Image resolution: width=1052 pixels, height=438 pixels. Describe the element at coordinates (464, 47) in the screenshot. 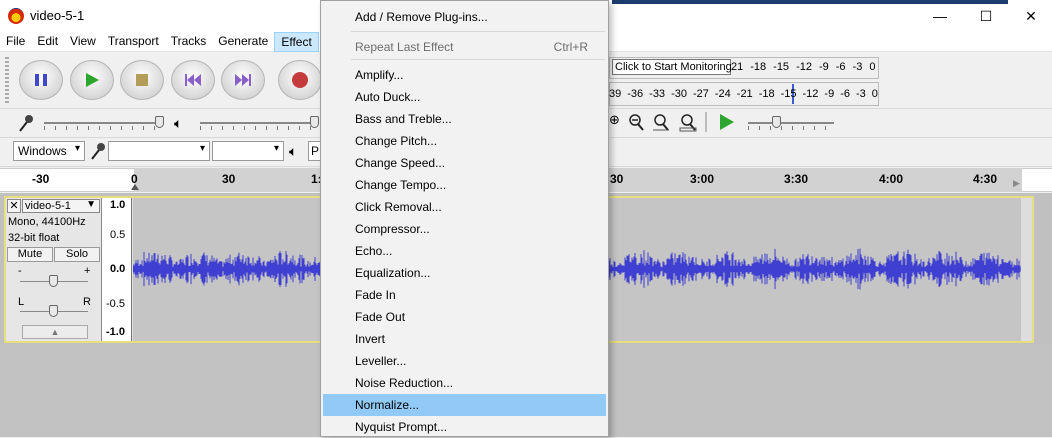

I see `effect-menu-item: Repeat Last Effect Ctrl+R` at that location.